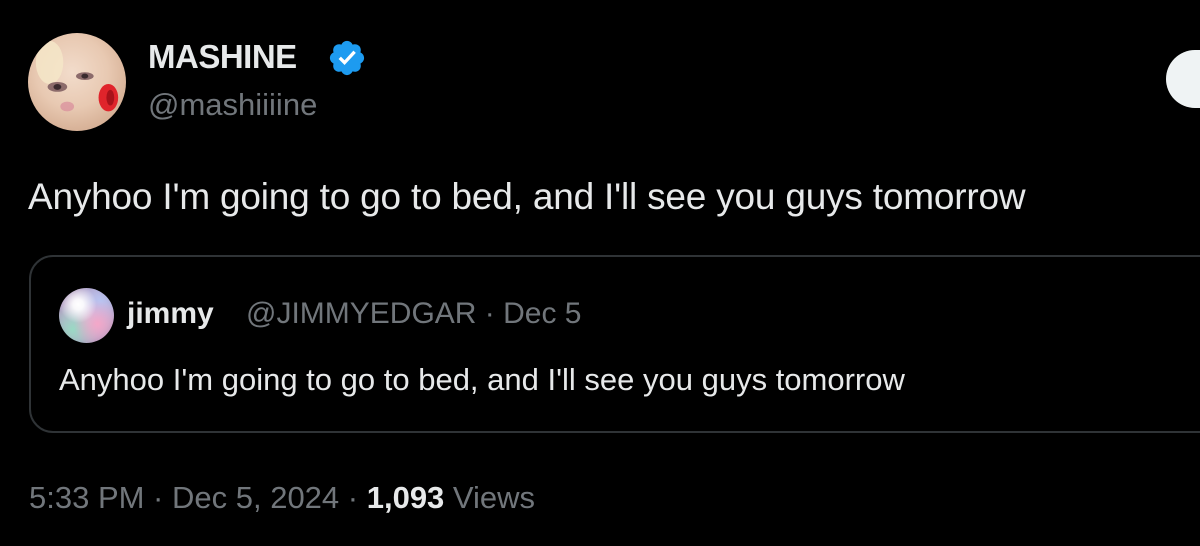 This screenshot has height=546, width=1200. I want to click on quoted-author-name: jimmy, so click(170, 314).